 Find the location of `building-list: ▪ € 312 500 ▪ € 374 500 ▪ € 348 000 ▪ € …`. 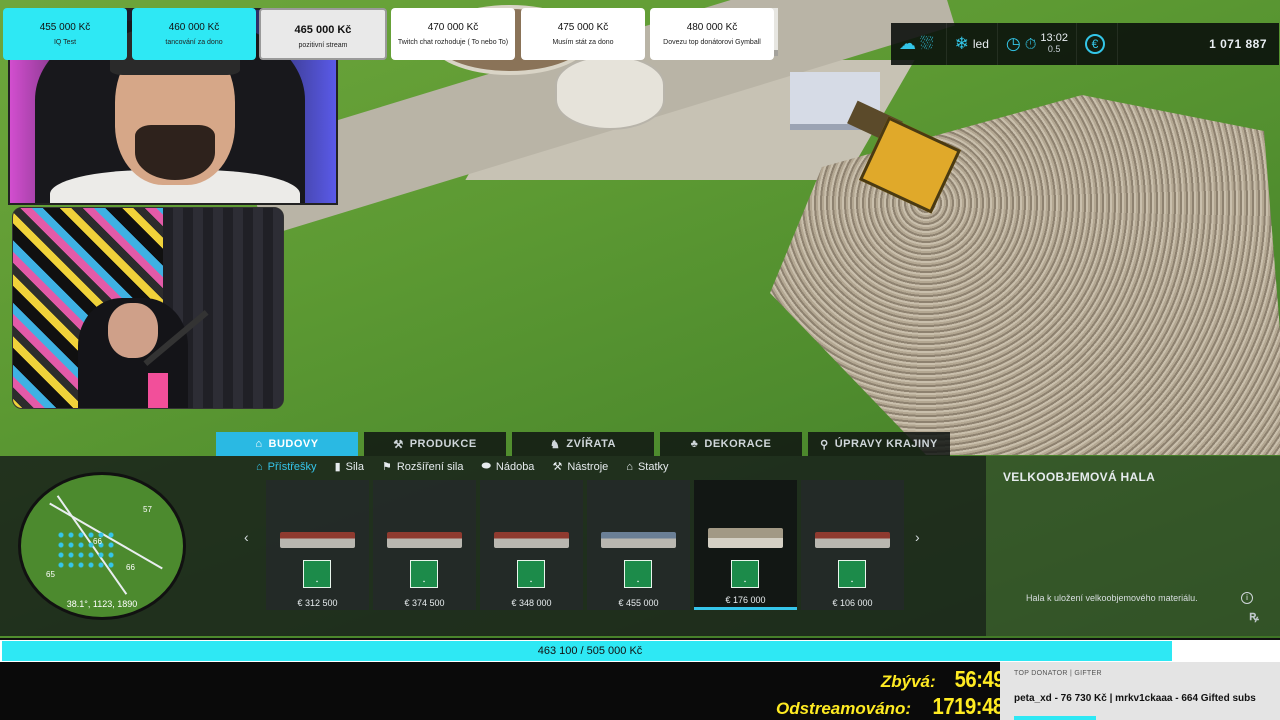

building-list: ▪ € 312 500 ▪ € 374 500 ▪ € 348 000 ▪ € … is located at coordinates (585, 545).